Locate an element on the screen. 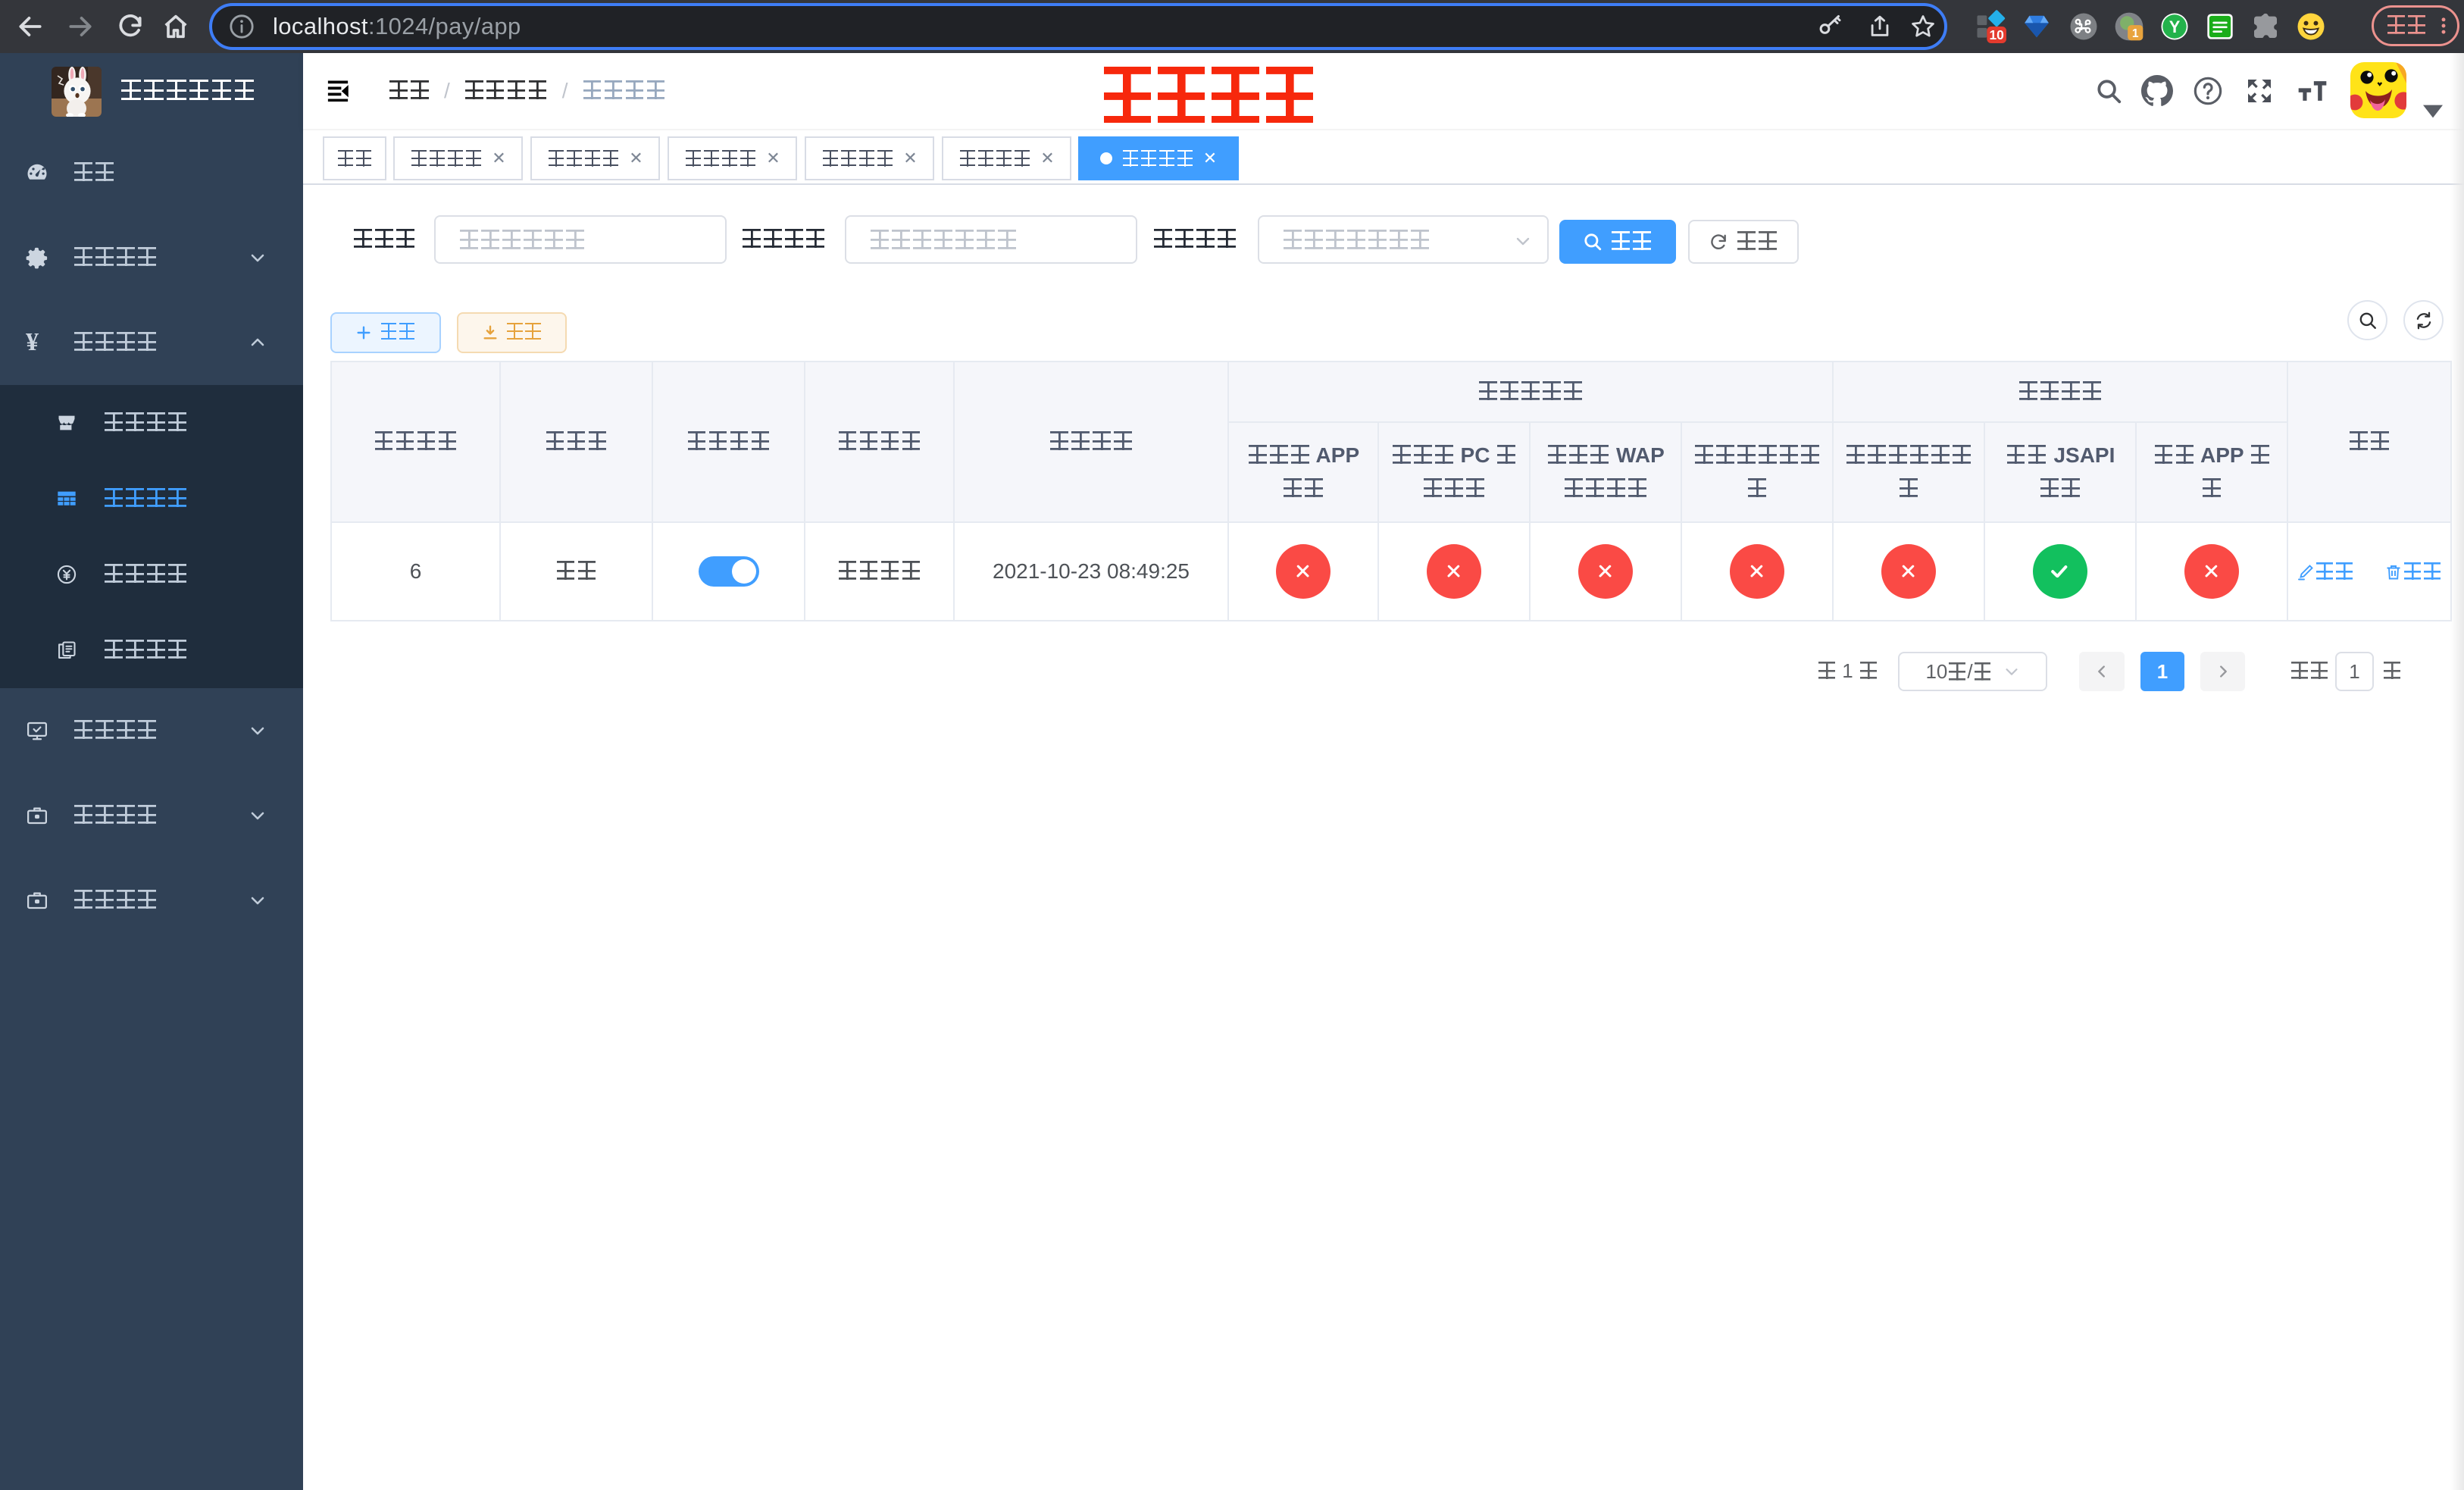 The width and height of the screenshot is (2464, 1490). svg-text: 10 is located at coordinates (1996, 35).